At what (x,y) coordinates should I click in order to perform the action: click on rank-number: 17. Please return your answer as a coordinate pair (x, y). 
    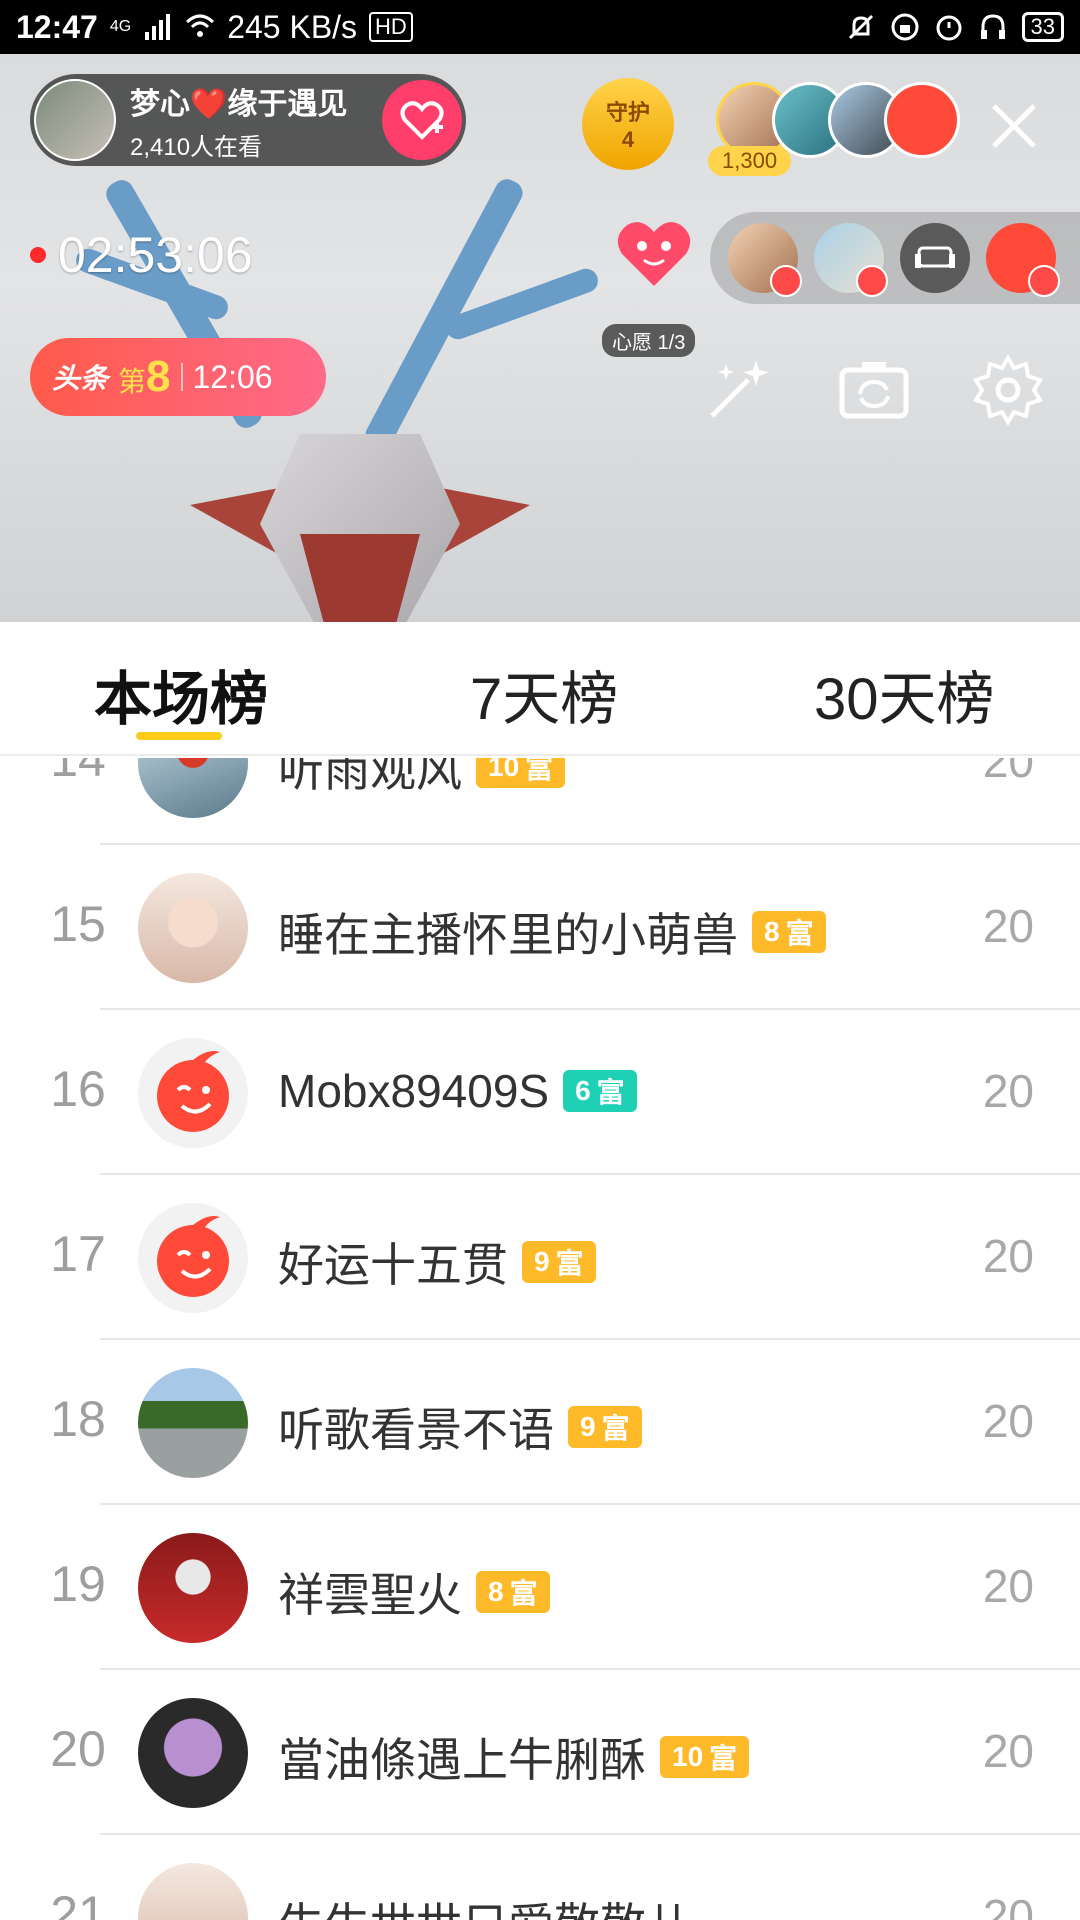
    Looking at the image, I should click on (78, 1254).